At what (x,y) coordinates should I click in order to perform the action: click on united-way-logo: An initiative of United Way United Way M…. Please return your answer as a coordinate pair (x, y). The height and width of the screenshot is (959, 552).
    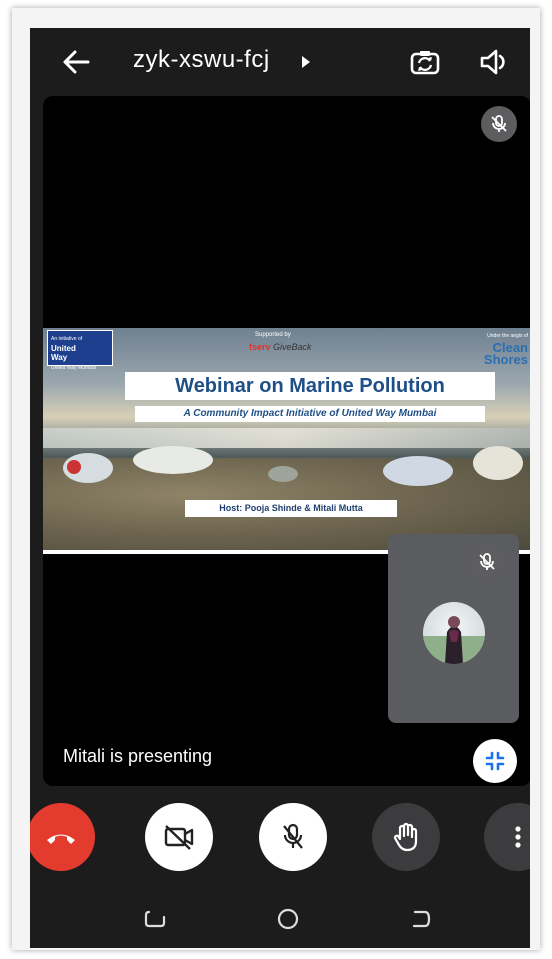
    Looking at the image, I should click on (80, 350).